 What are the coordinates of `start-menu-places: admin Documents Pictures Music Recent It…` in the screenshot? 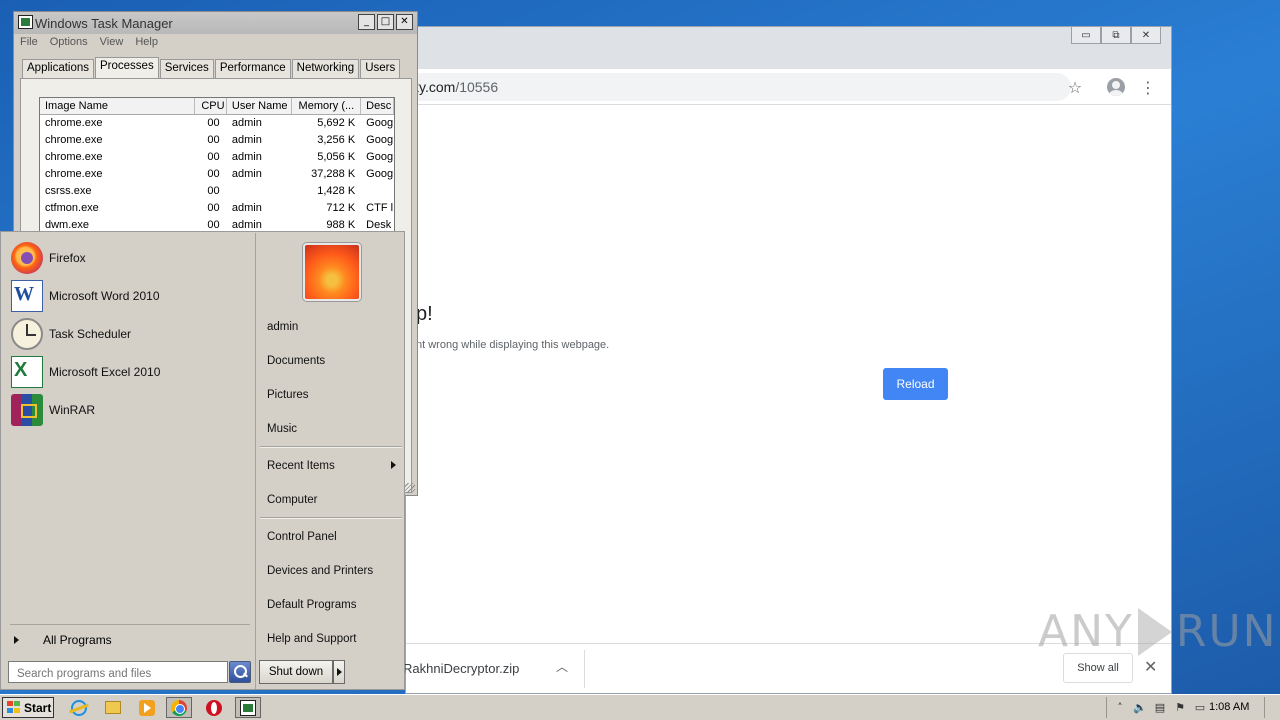 It's located at (329, 461).